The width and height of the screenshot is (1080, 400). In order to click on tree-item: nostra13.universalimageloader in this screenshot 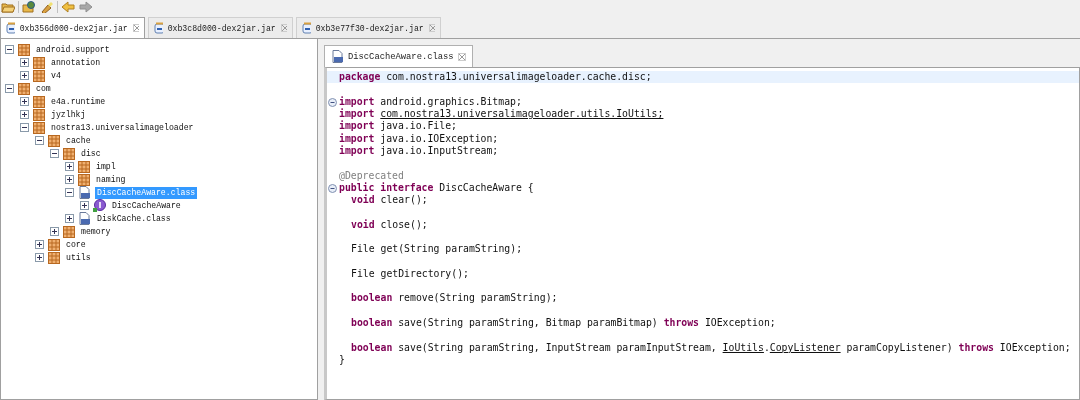, I will do `click(122, 127)`.